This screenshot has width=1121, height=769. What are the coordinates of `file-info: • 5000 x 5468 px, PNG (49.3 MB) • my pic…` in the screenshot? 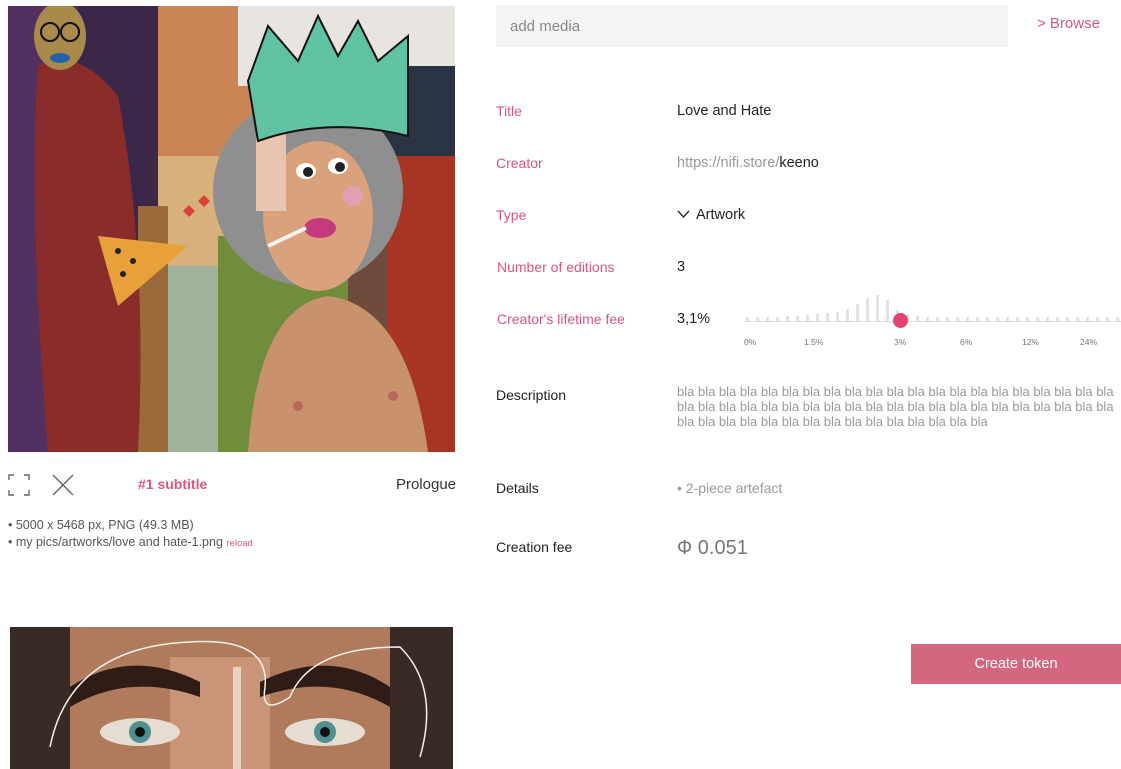 It's located at (130, 534).